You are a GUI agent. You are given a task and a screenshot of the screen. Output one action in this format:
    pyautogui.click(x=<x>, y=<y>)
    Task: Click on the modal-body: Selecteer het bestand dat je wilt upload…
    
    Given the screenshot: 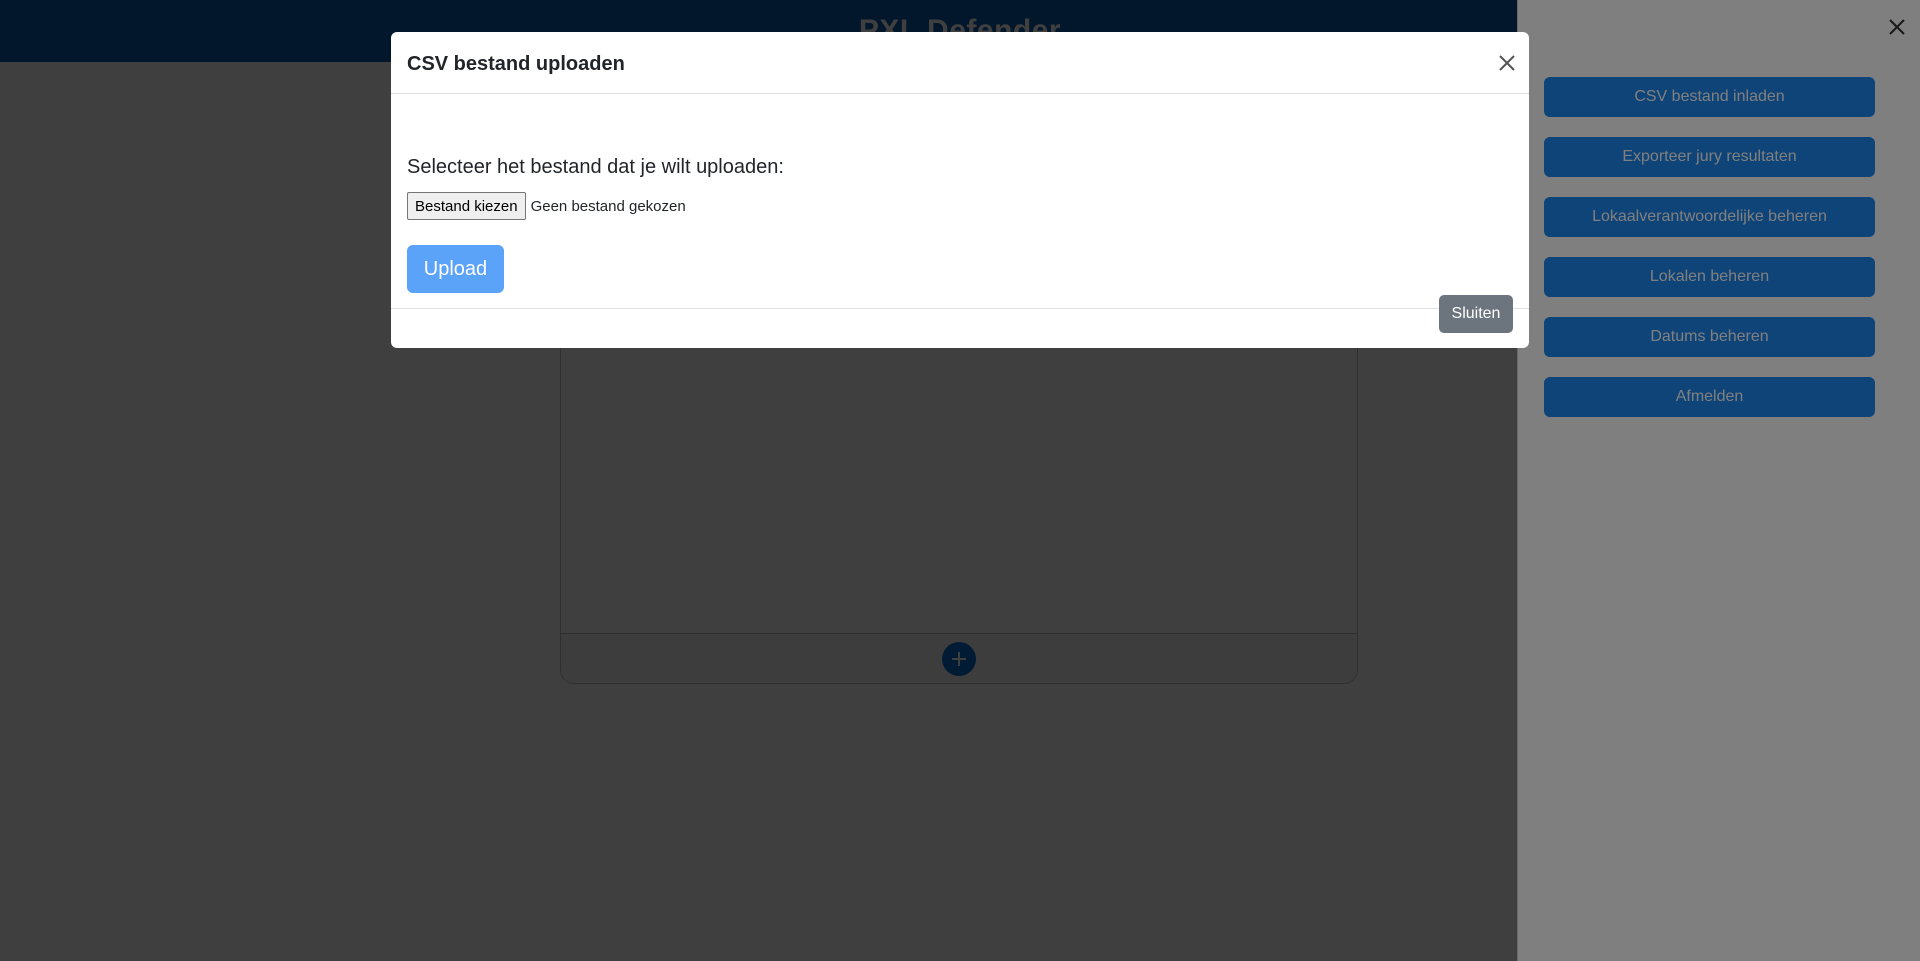 What is the action you would take?
    pyautogui.click(x=960, y=201)
    